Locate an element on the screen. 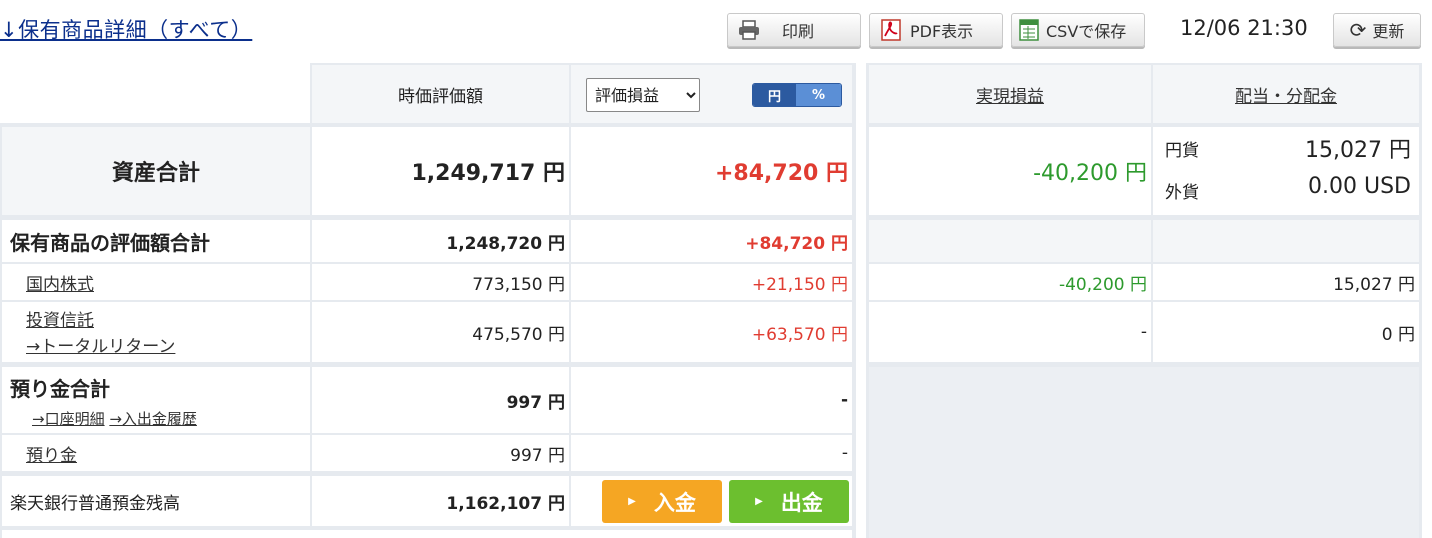 The image size is (1432, 538). fx-dividend-label: 外貨 is located at coordinates (1182, 193).